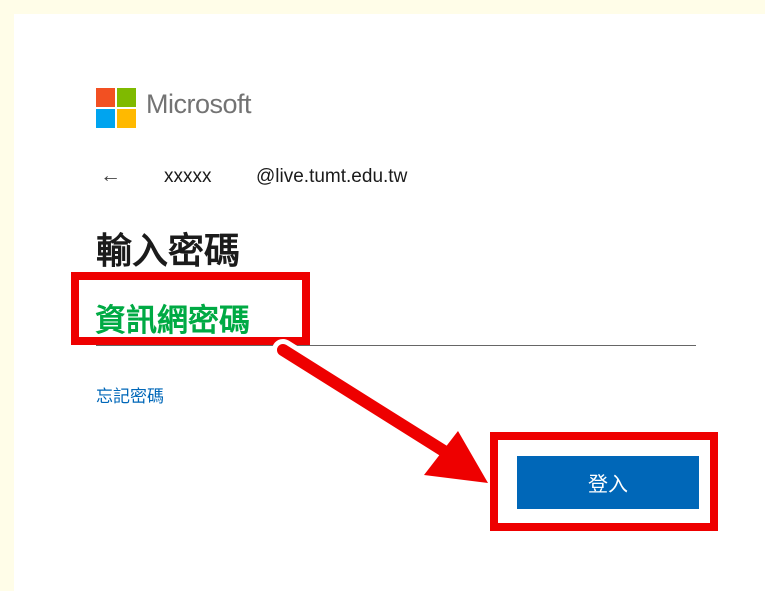 This screenshot has width=765, height=591. Describe the element at coordinates (608, 482) in the screenshot. I see `signin-button: 登入` at that location.